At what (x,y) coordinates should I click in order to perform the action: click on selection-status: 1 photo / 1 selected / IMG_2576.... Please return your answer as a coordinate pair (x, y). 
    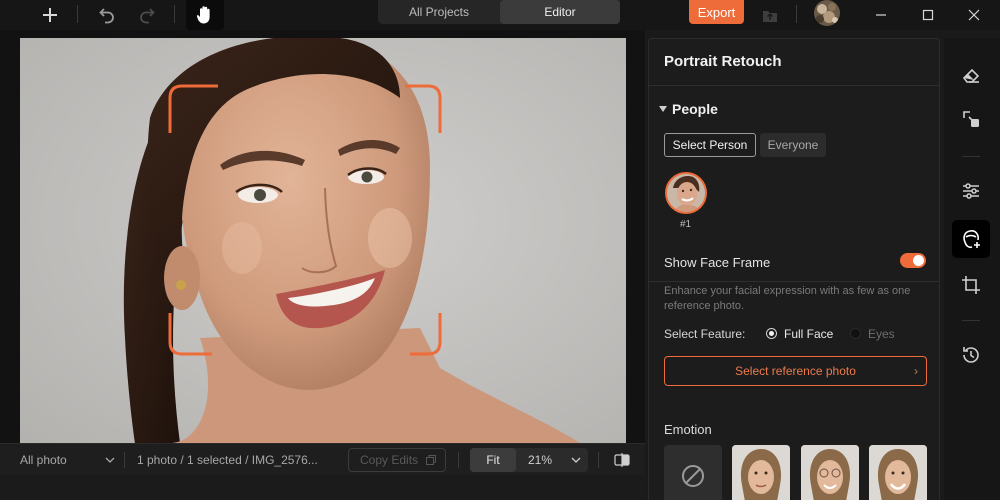
    Looking at the image, I should click on (227, 460).